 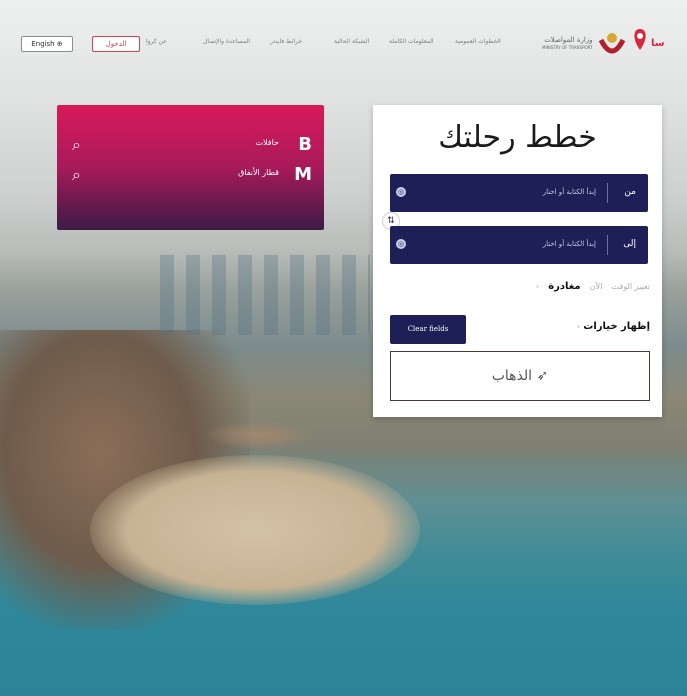 I want to click on quick-item-bus: ⌕ حافلات B, so click(x=190, y=145).